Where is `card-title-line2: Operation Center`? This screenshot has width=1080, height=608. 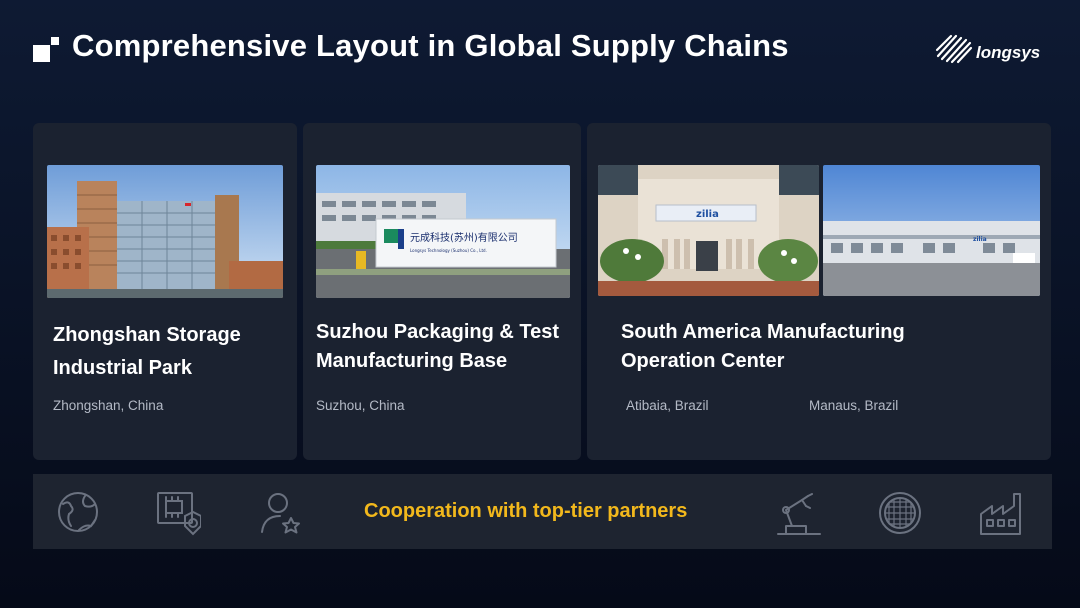 card-title-line2: Operation Center is located at coordinates (703, 361).